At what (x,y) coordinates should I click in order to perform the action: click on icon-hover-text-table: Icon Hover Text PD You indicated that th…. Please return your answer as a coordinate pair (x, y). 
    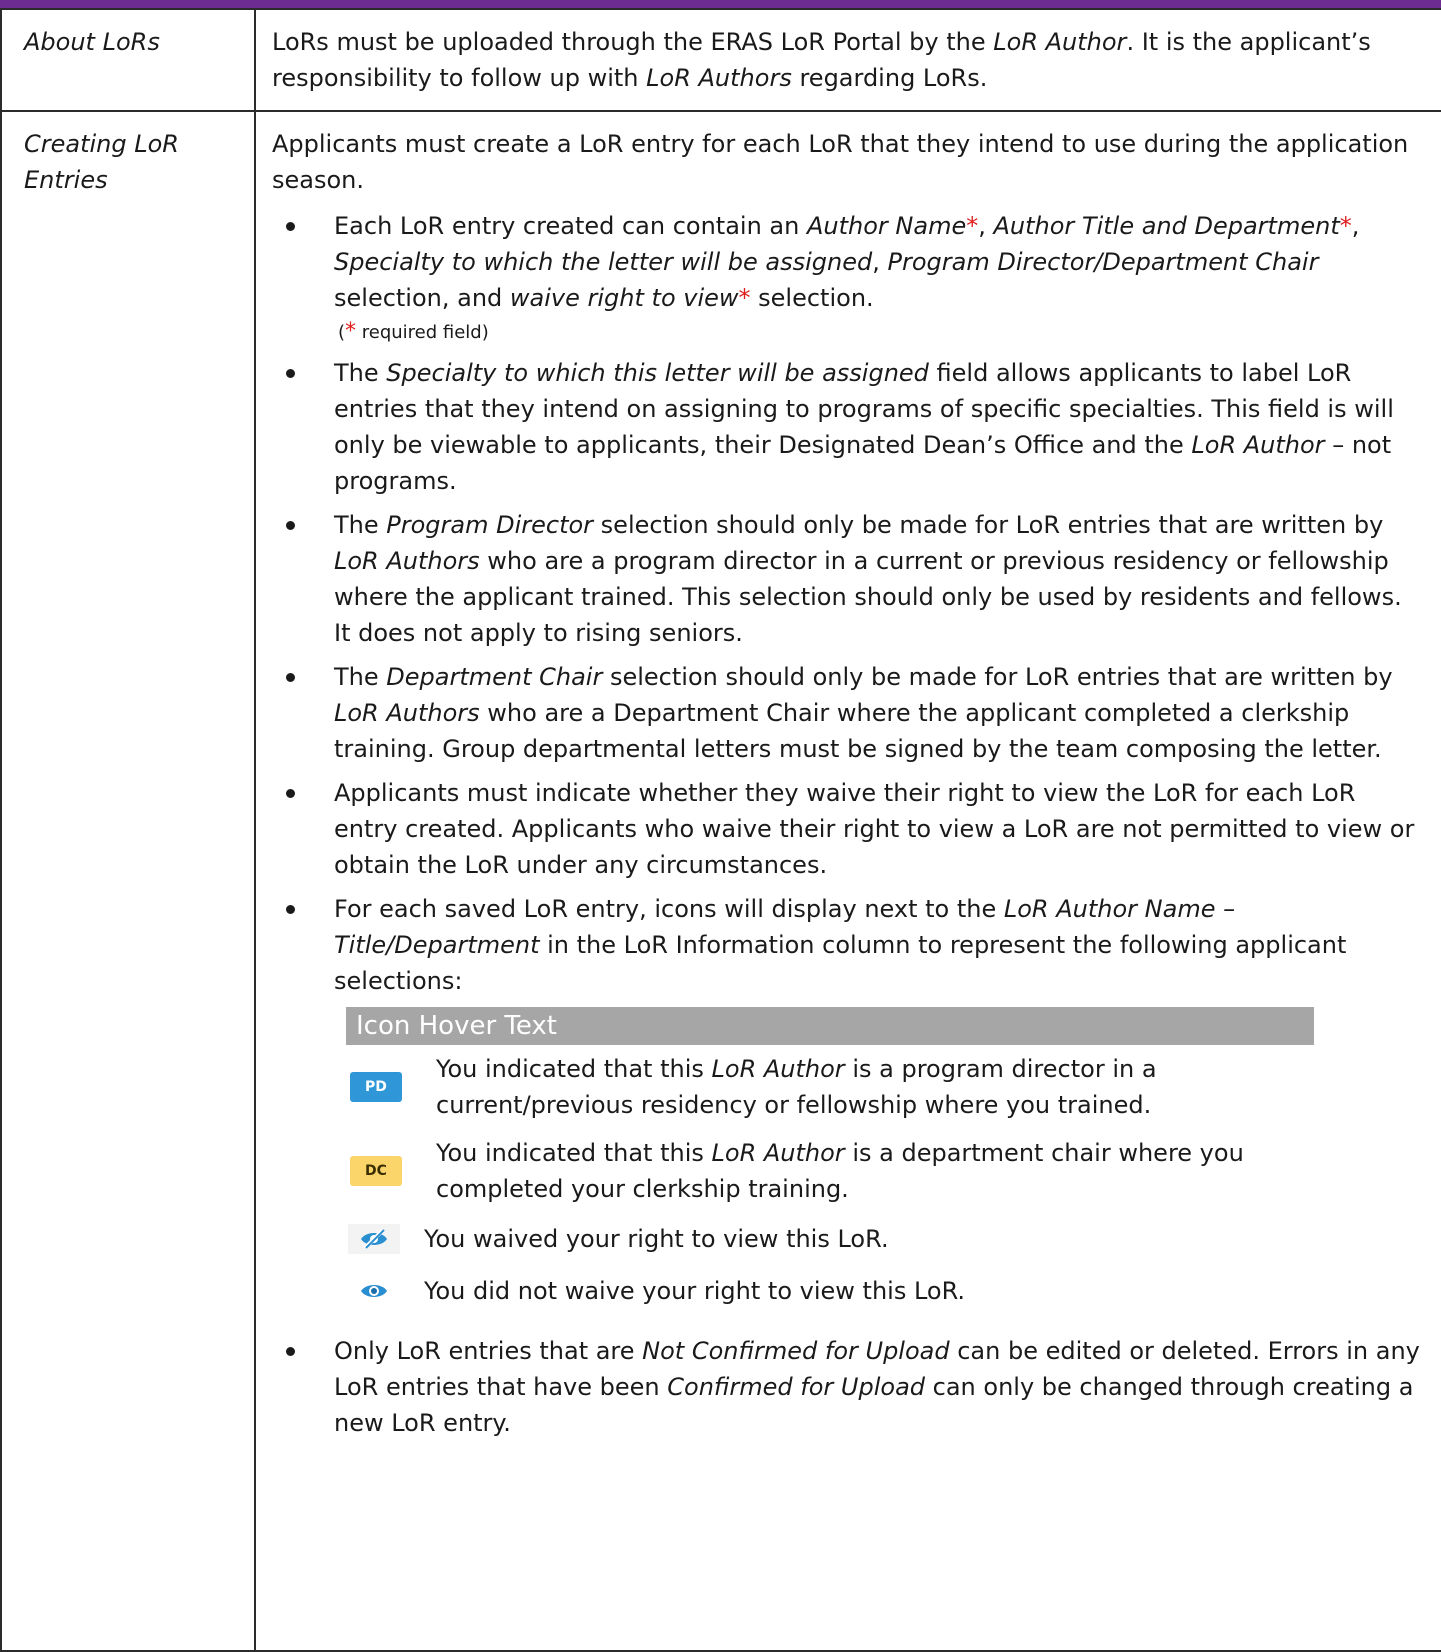
    Looking at the image, I should click on (830, 1162).